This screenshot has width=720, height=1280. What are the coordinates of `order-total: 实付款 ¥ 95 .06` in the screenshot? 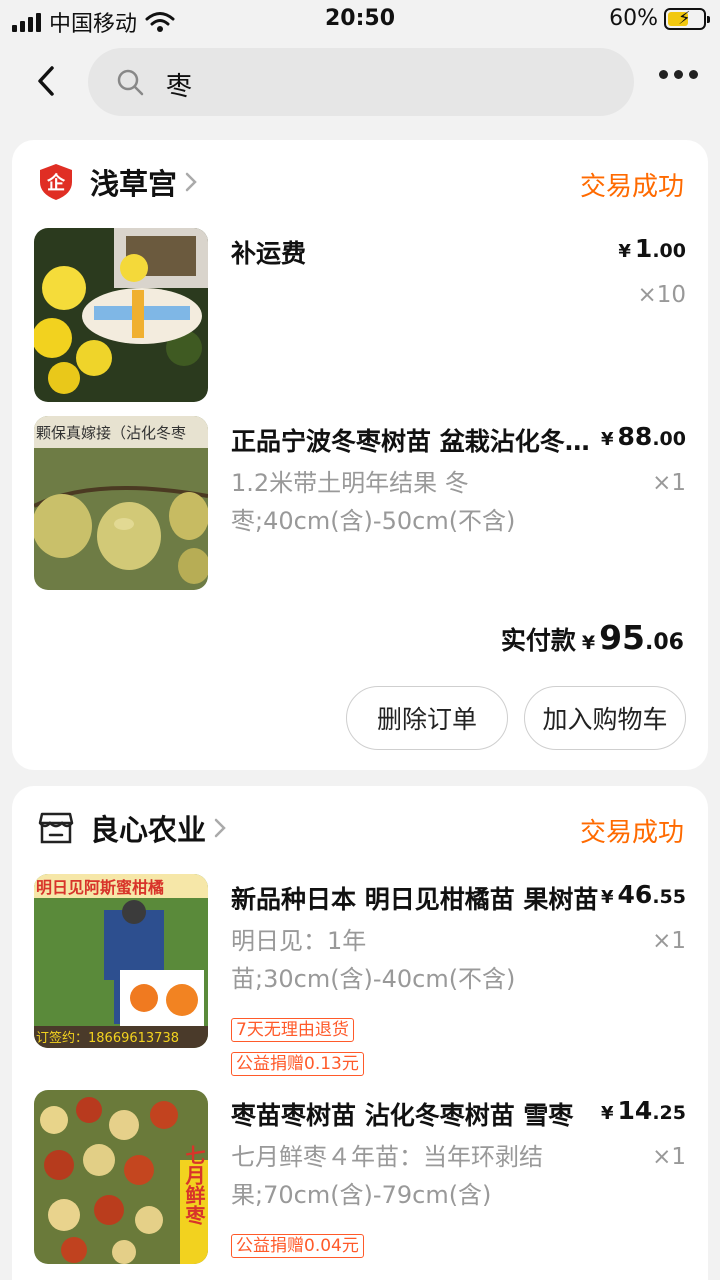 It's located at (592, 637).